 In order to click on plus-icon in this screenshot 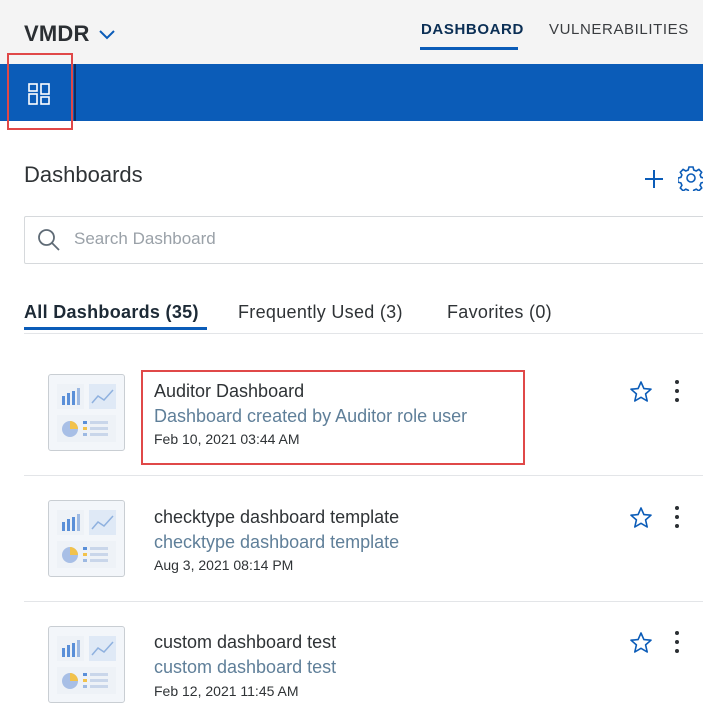, I will do `click(654, 179)`.